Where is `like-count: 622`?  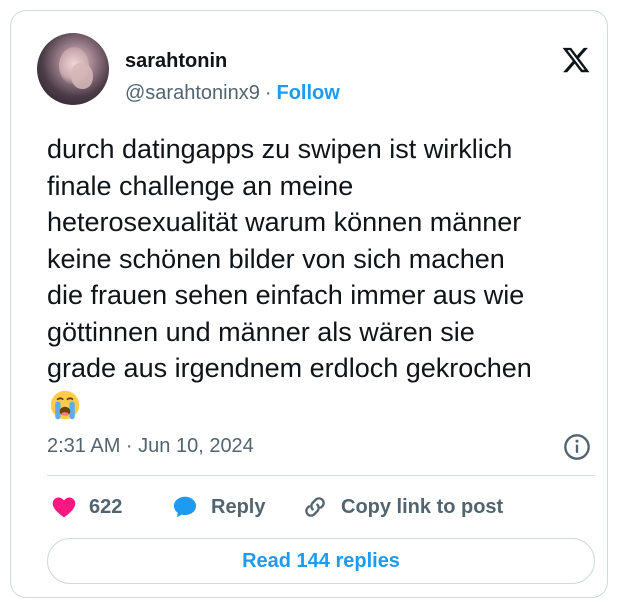 like-count: 622 is located at coordinates (106, 506).